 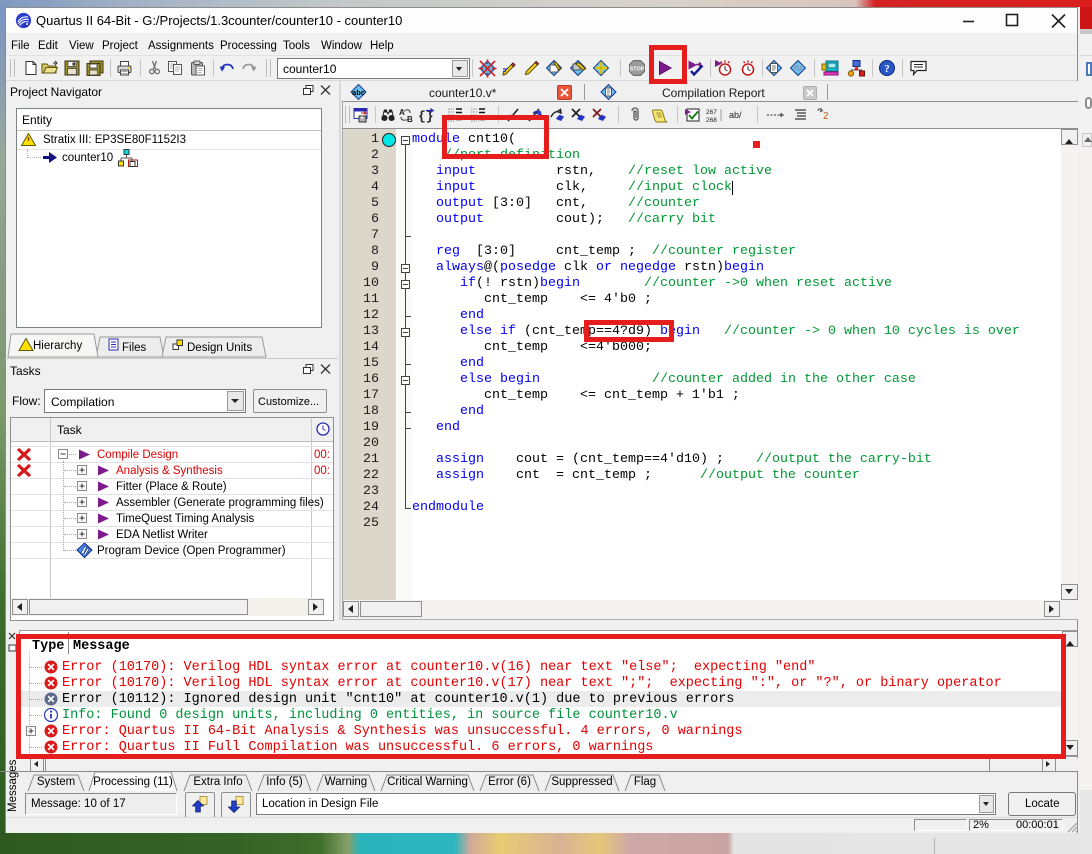 I want to click on svg-text: ab/, so click(x=735, y=115).